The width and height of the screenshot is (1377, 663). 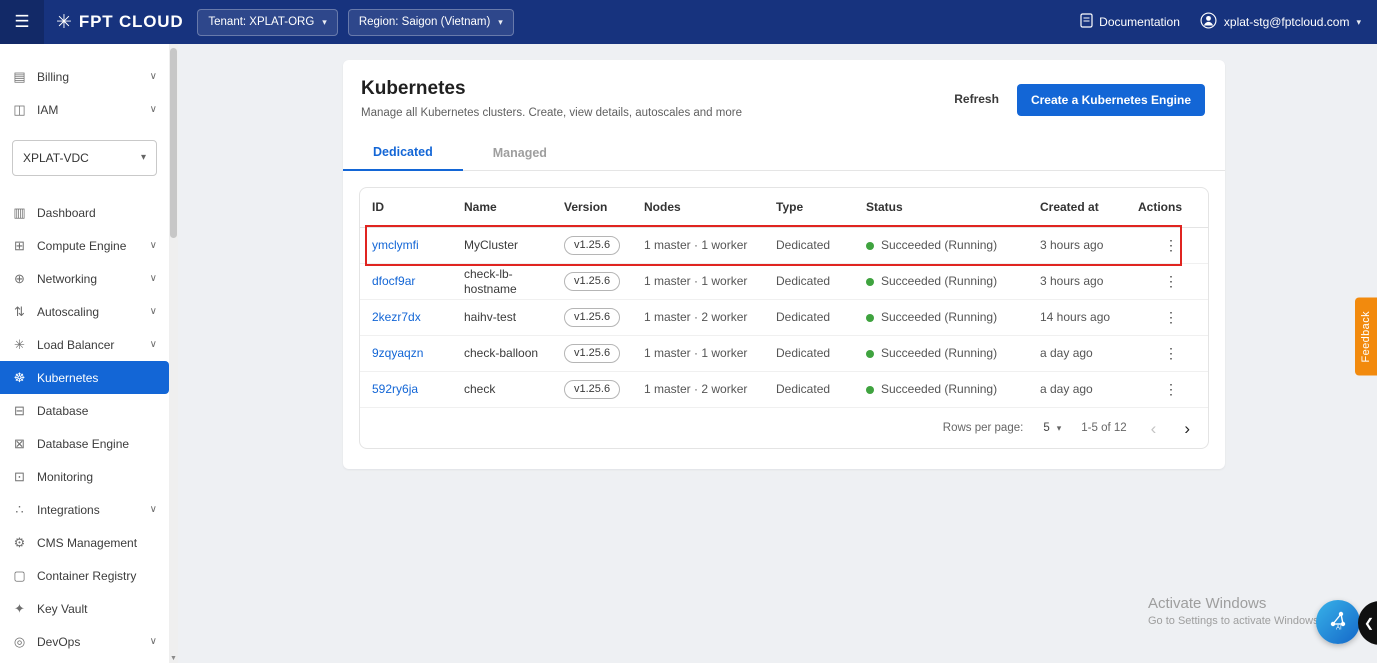 I want to click on feedback-tab: Feedback, so click(x=1366, y=337).